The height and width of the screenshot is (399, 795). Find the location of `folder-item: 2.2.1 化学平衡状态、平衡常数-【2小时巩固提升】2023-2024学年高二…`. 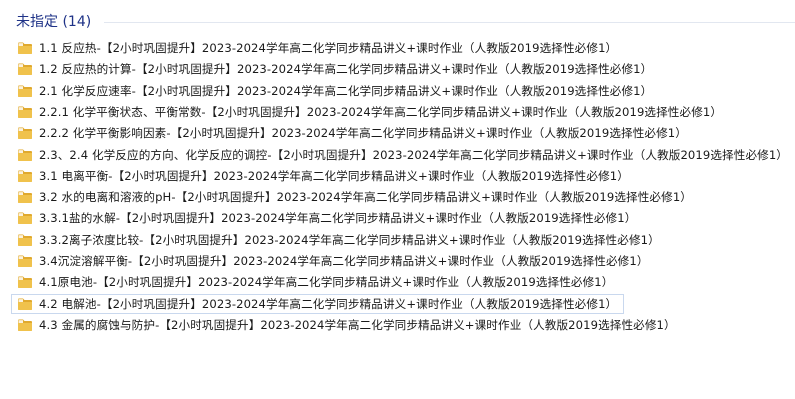

folder-item: 2.2.1 化学平衡状态、平衡常数-【2小时巩固提升】2023-2024学年高二… is located at coordinates (370, 112).